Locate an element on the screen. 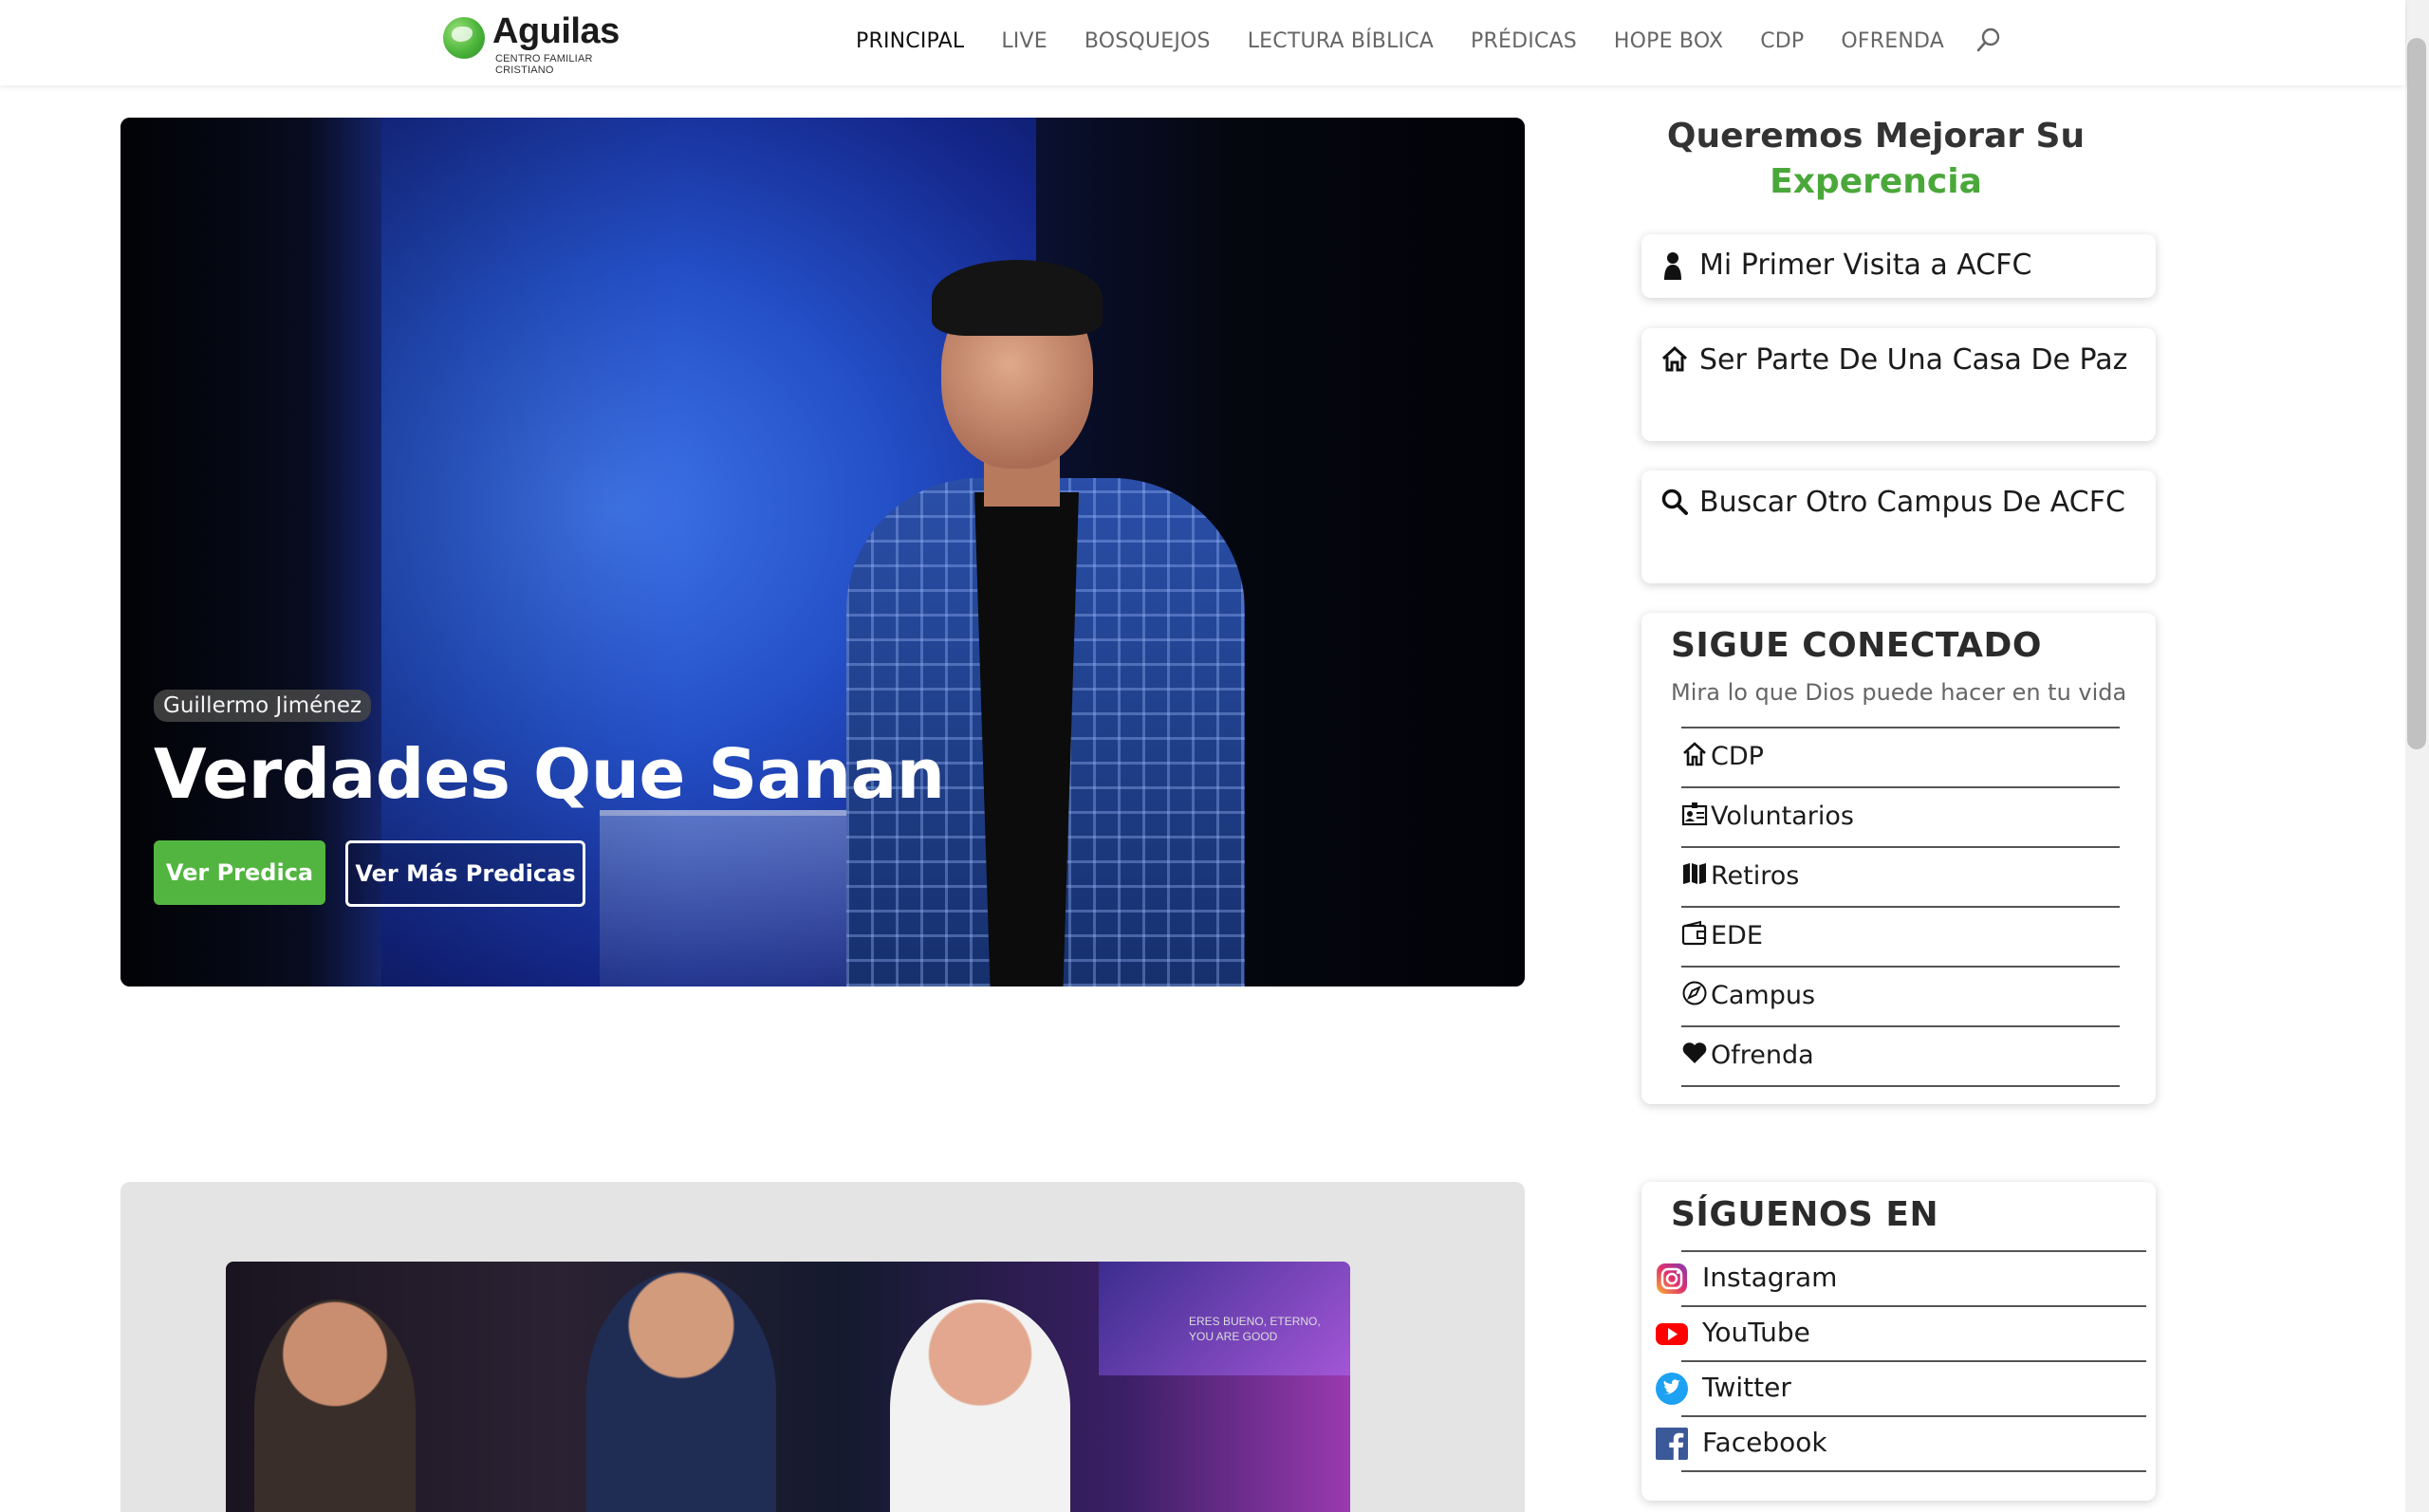 This screenshot has width=2429, height=1512. social-facebook: Facebook is located at coordinates (1900, 1442).